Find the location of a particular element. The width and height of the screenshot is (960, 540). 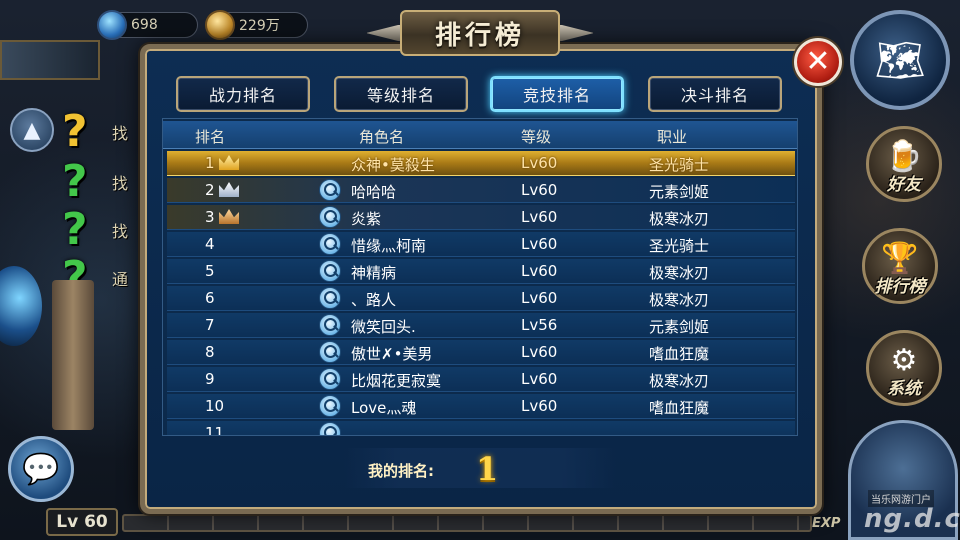

gold-value: 229万 is located at coordinates (259, 26).